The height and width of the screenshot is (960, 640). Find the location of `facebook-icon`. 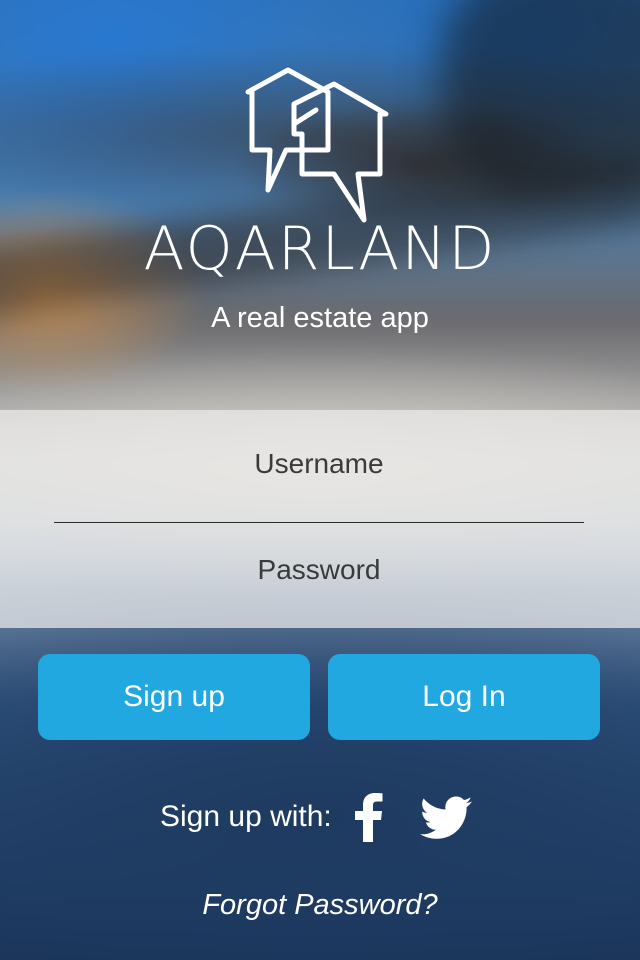

facebook-icon is located at coordinates (368, 817).